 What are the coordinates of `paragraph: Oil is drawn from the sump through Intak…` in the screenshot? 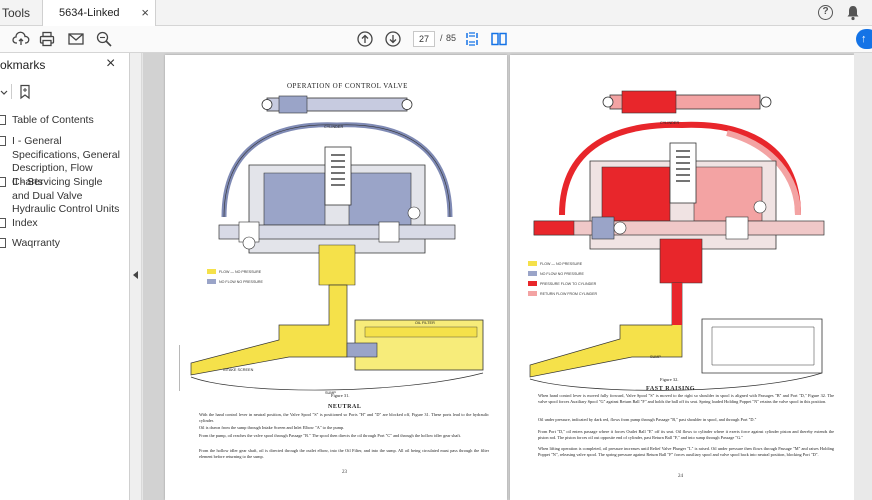 It's located at (272, 427).